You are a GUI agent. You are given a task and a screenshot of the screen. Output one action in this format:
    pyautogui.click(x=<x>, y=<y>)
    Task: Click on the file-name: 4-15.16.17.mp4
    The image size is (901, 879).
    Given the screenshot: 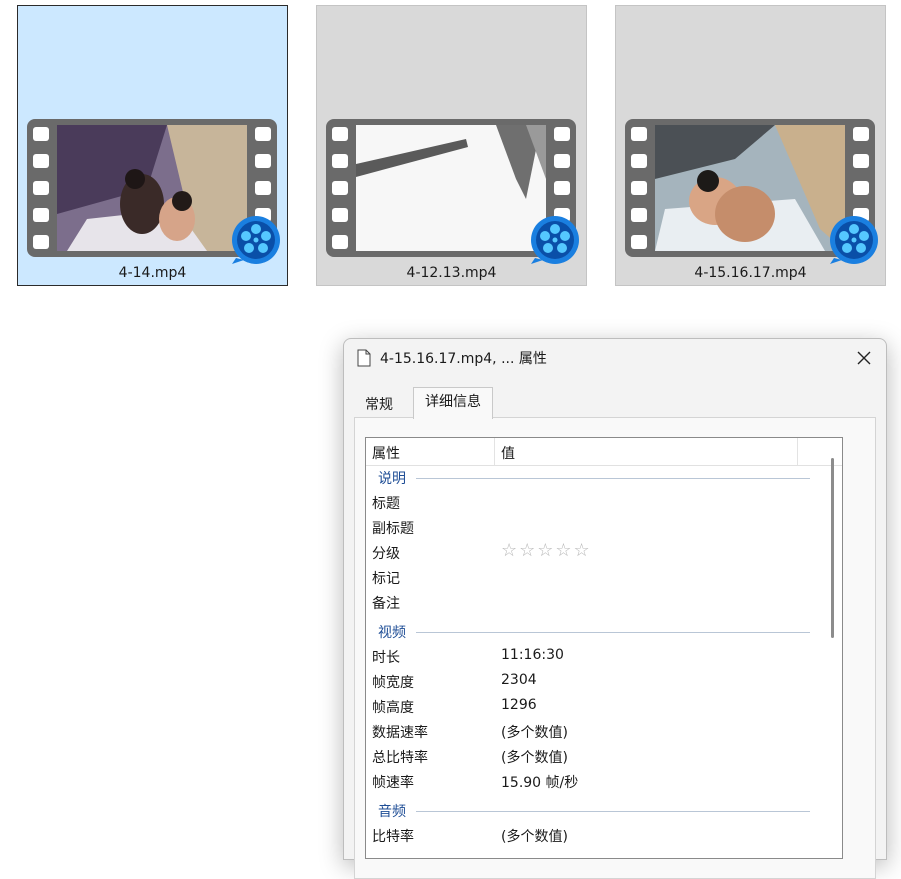 What is the action you would take?
    pyautogui.click(x=750, y=273)
    